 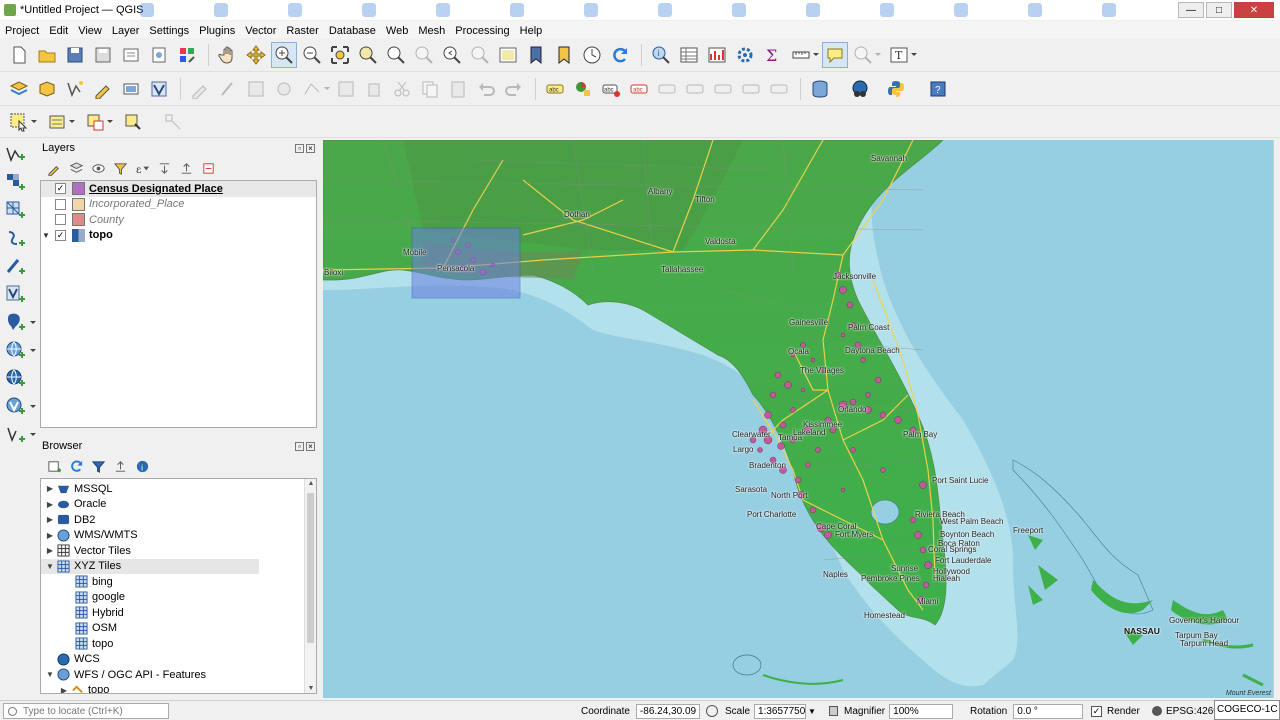 What do you see at coordinates (812, 711) in the screenshot?
I see `scale-dropdown-icon: ▼` at bounding box center [812, 711].